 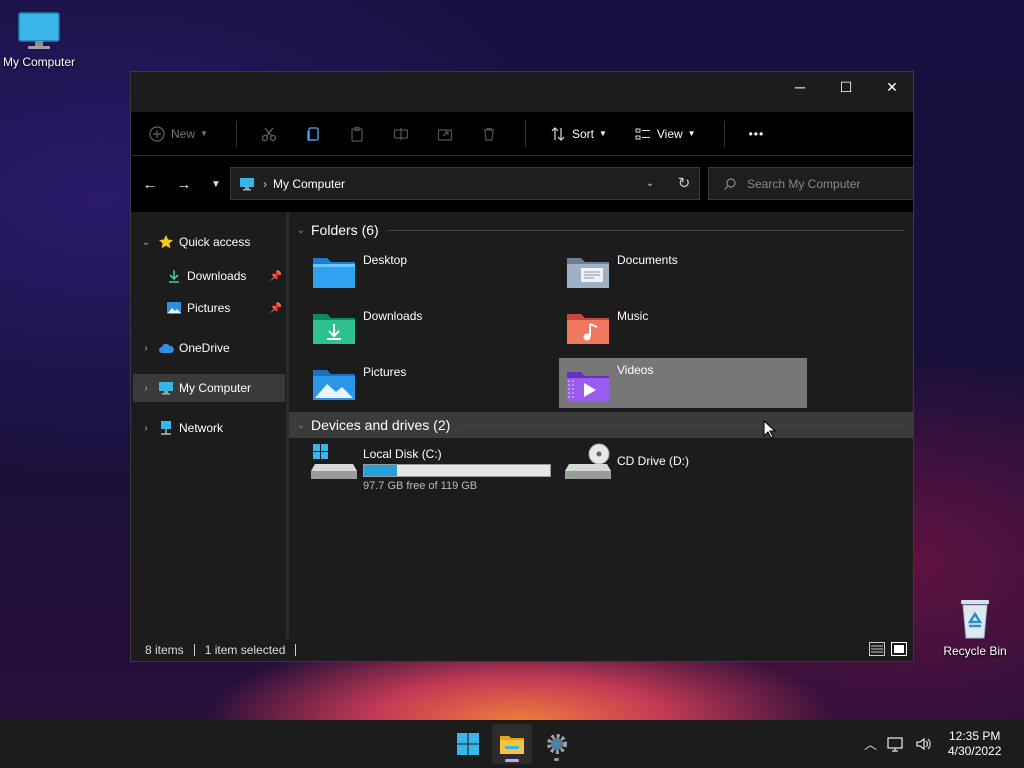 I want to click on large-icons-view-icon, so click(x=899, y=649).